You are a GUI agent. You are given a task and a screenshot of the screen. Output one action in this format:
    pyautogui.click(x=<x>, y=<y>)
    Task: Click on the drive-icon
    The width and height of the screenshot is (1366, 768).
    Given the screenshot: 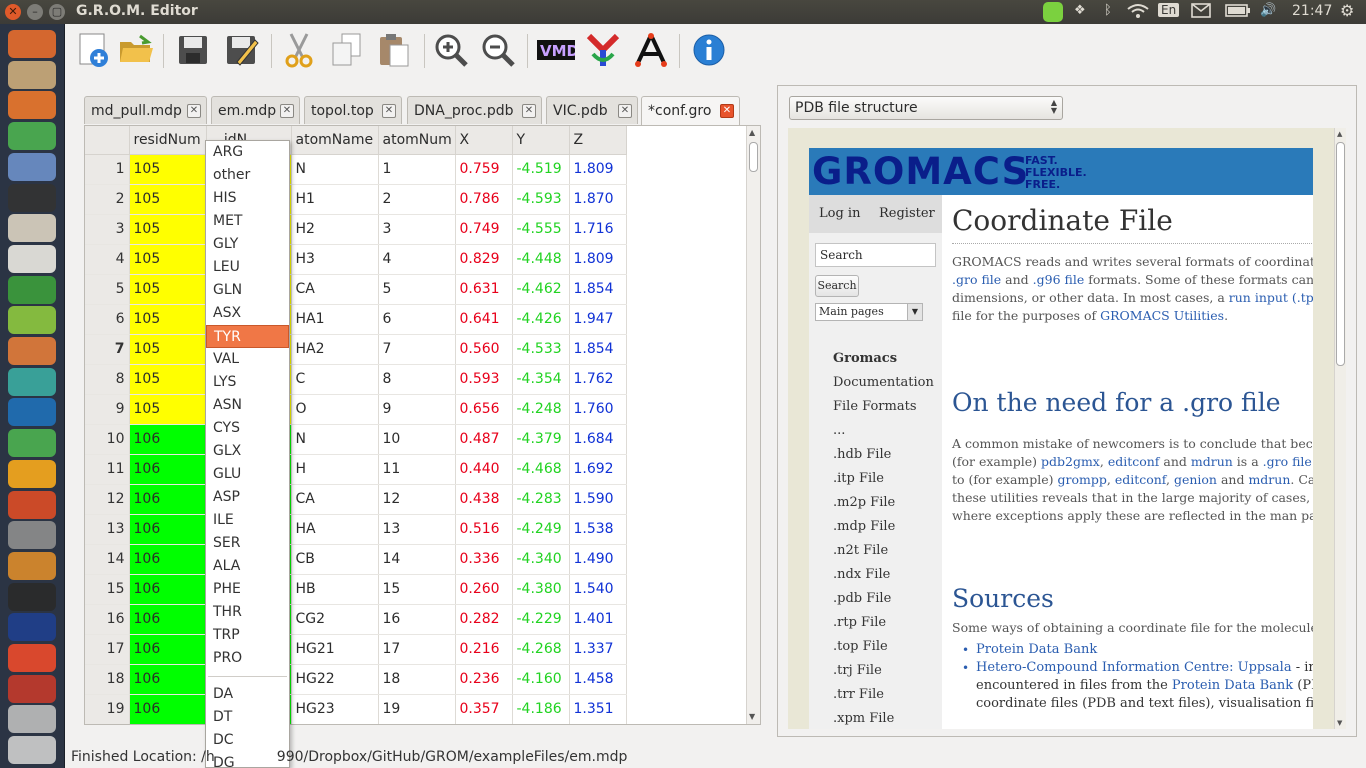 What is the action you would take?
    pyautogui.click(x=32, y=719)
    